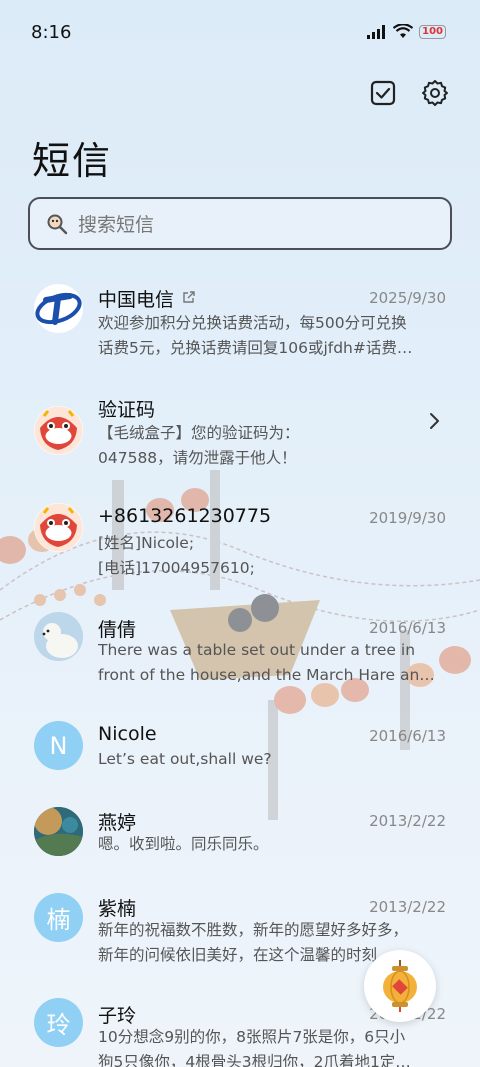 This screenshot has width=480, height=1067. What do you see at coordinates (273, 844) in the screenshot?
I see `message-preview: 嗯。收到啦。同乐同乐。` at bounding box center [273, 844].